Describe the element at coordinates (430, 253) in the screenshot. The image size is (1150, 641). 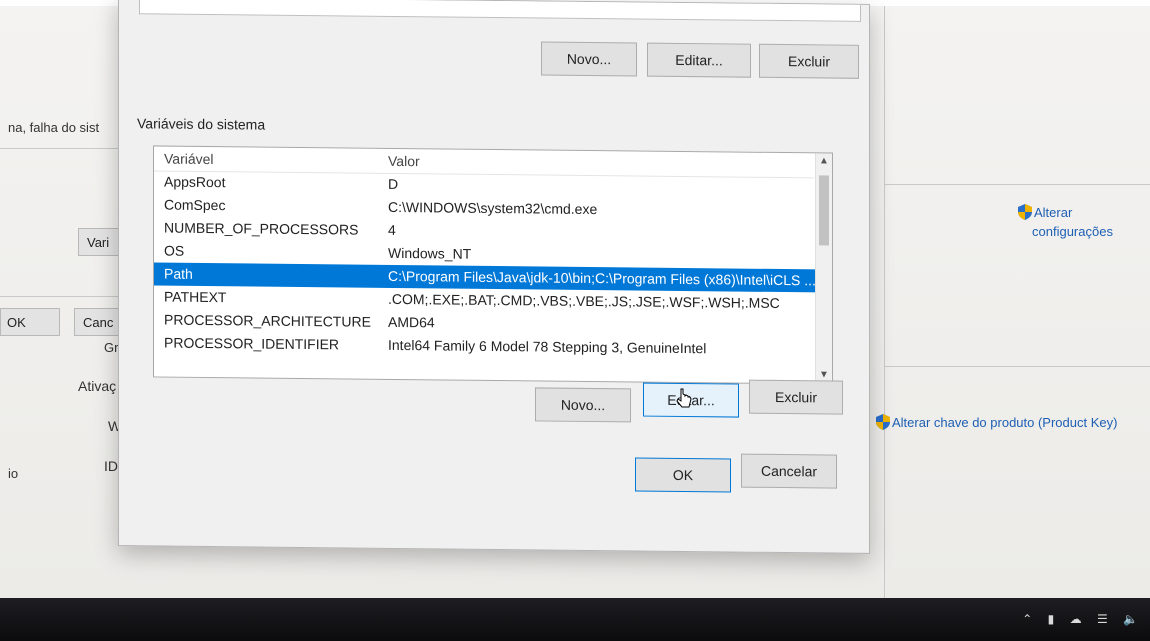
I see `variable-value-cell: Windows_NT` at that location.